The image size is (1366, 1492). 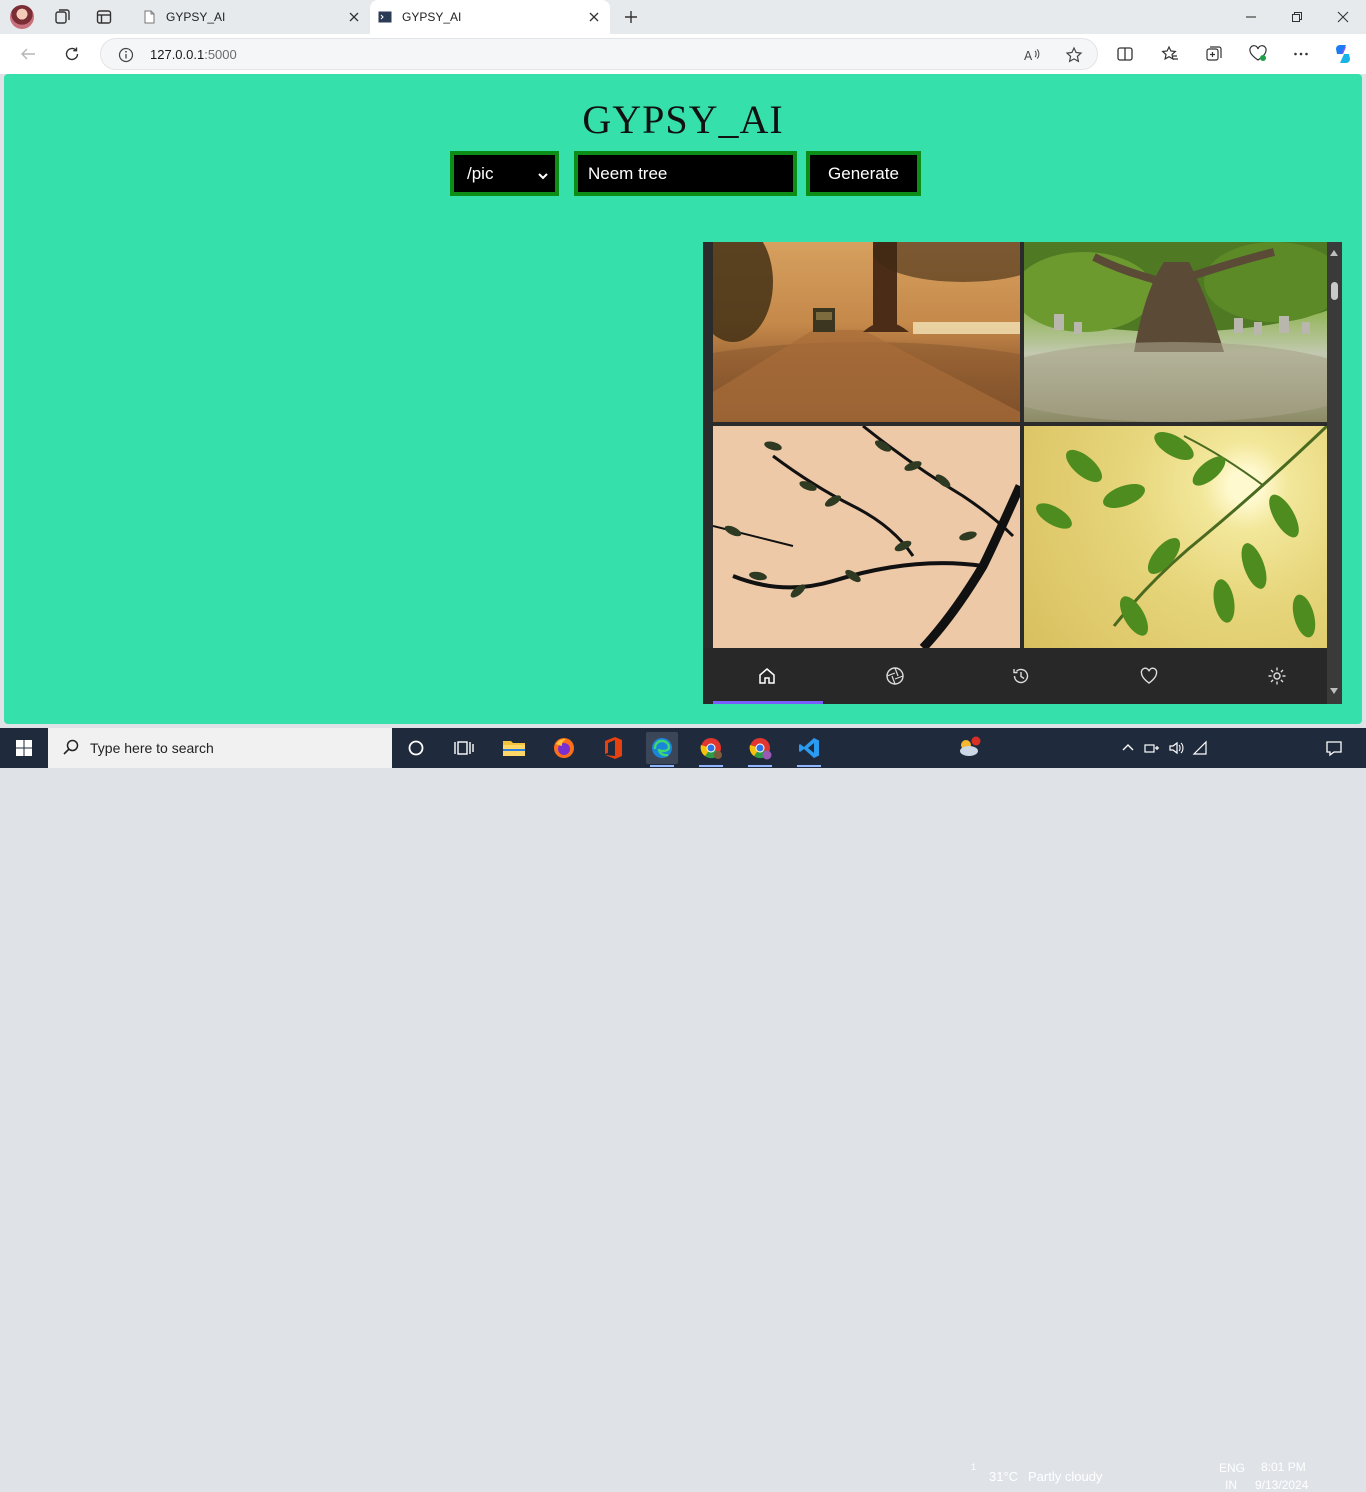 I want to click on volume-icon, so click(x=1176, y=748).